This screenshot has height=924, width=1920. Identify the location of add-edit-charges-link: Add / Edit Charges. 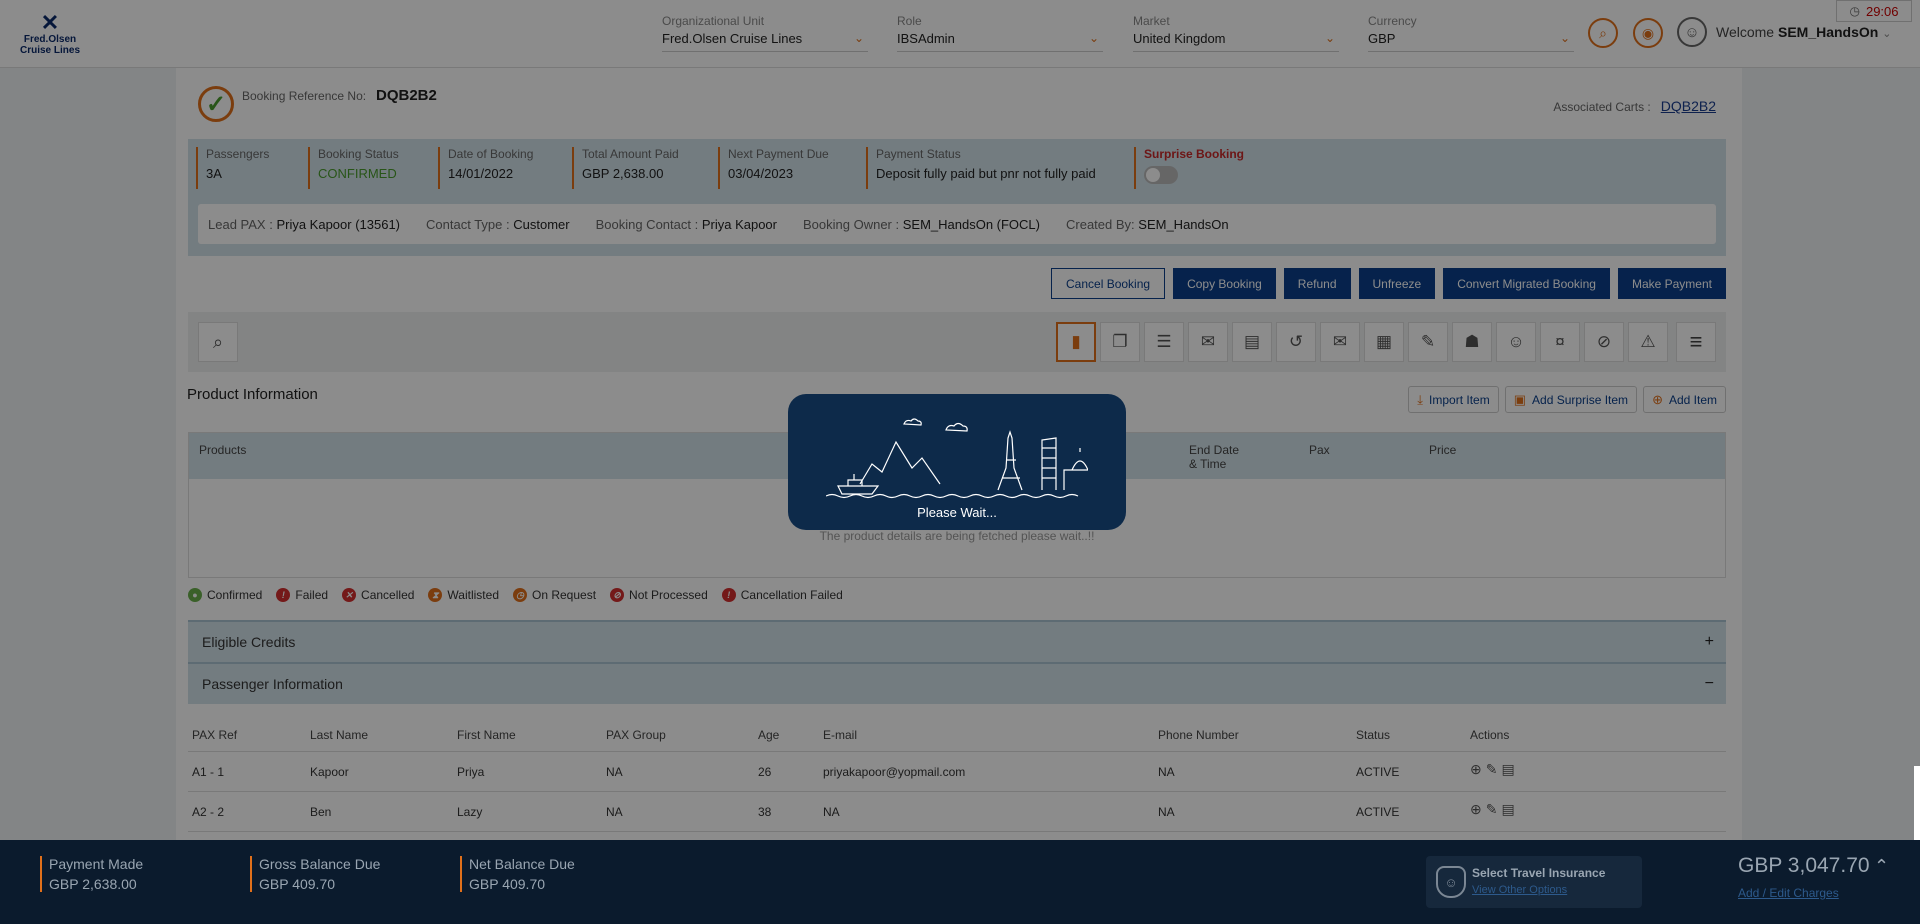
(1788, 893).